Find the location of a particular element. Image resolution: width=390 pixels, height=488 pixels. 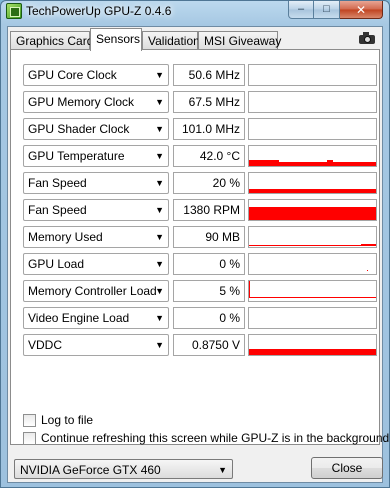

sensor-value-box: 0 % is located at coordinates (209, 318).